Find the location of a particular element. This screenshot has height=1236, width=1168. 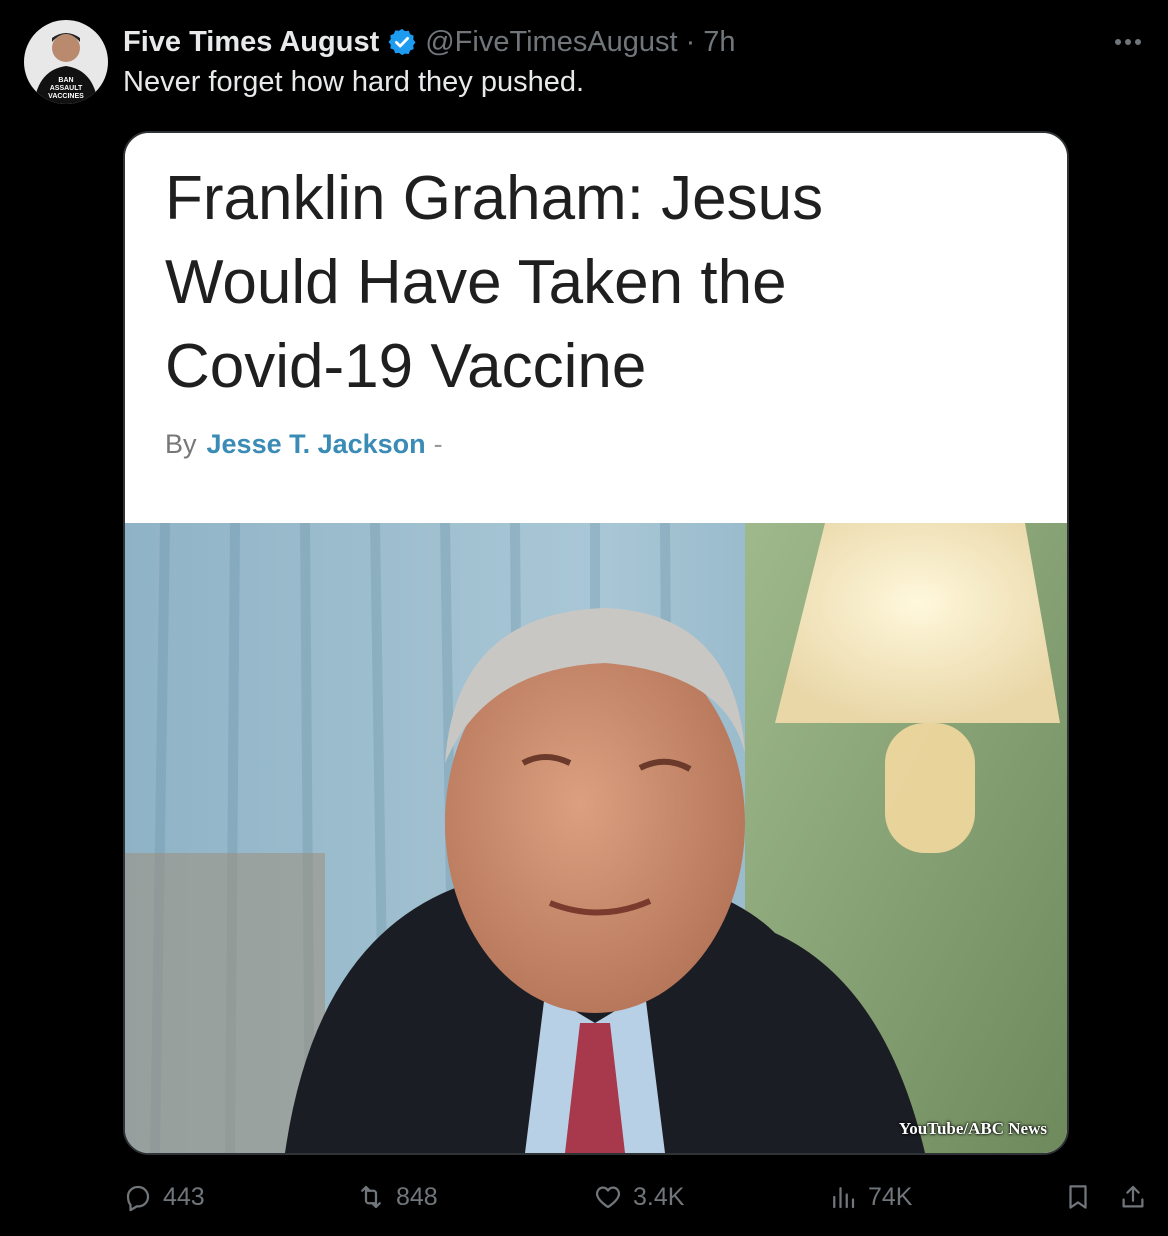

avatar-shirt-line-3: VACCINES is located at coordinates (66, 96).